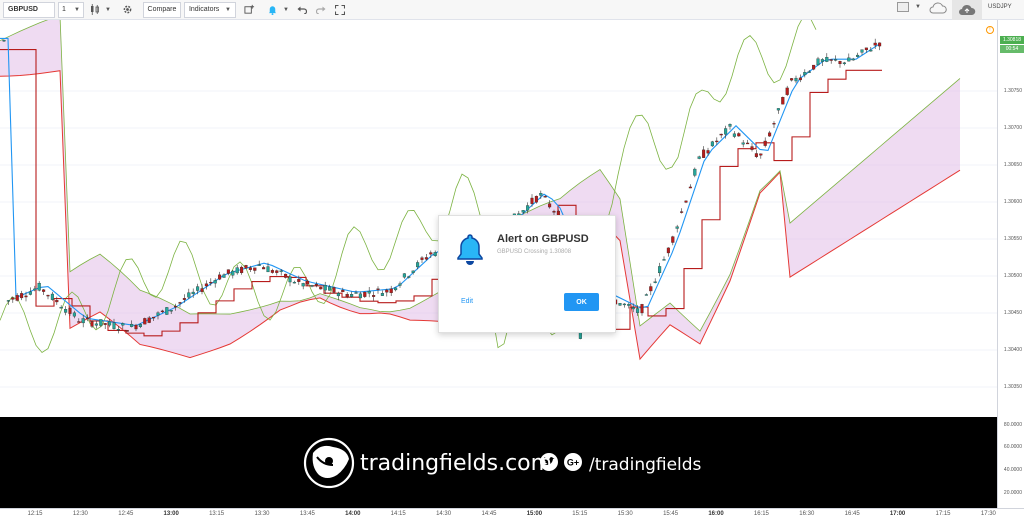 The height and width of the screenshot is (519, 1024). Describe the element at coordinates (943, 514) in the screenshot. I see `time-label: 17:15` at that location.